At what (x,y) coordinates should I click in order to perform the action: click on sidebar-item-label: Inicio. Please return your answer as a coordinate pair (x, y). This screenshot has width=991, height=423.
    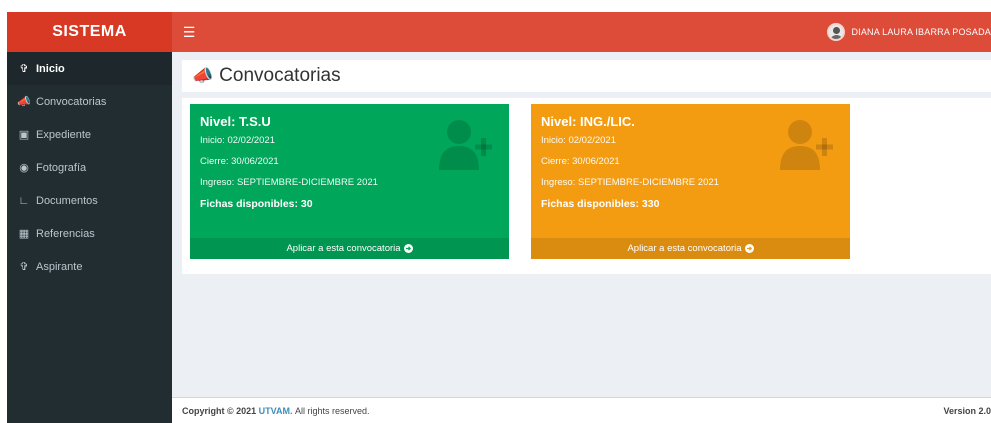
    Looking at the image, I should click on (50, 68).